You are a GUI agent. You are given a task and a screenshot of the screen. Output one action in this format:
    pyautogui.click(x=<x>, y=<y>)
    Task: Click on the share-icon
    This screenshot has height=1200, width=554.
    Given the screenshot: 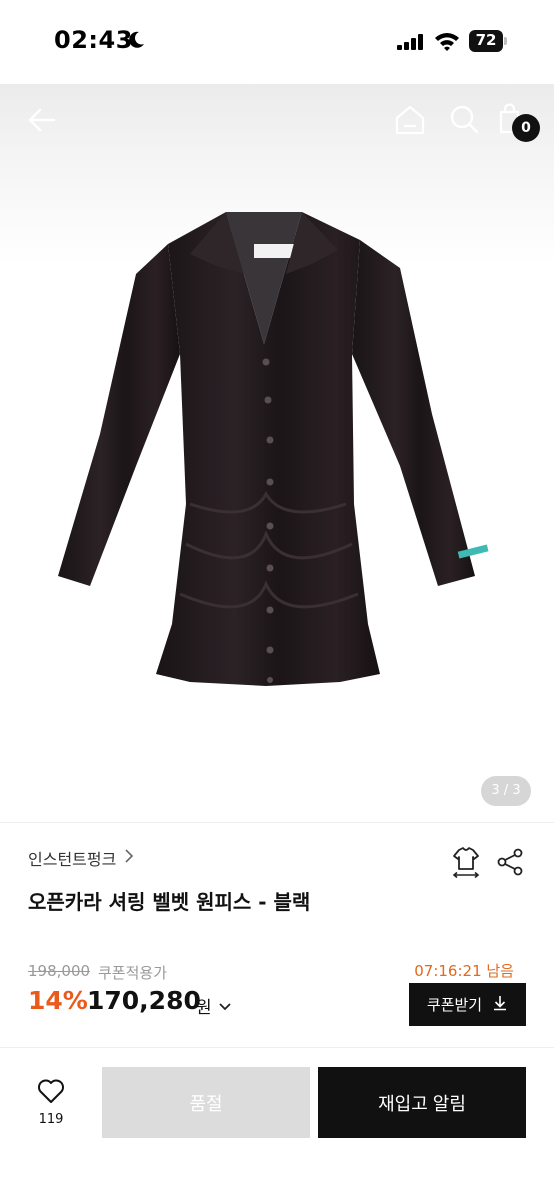 What is the action you would take?
    pyautogui.click(x=510, y=862)
    